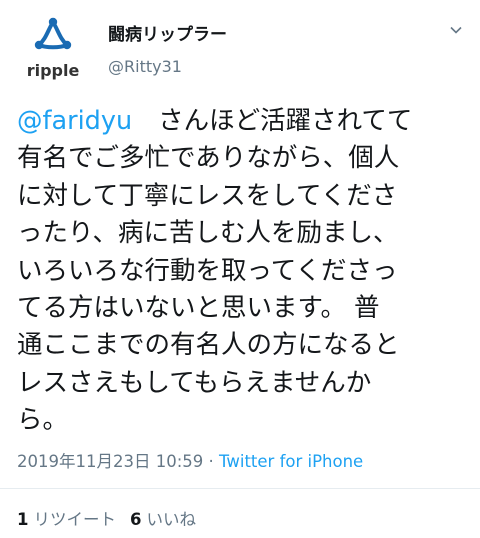 The height and width of the screenshot is (538, 480). What do you see at coordinates (53, 33) in the screenshot?
I see `ripple-logo-icon` at bounding box center [53, 33].